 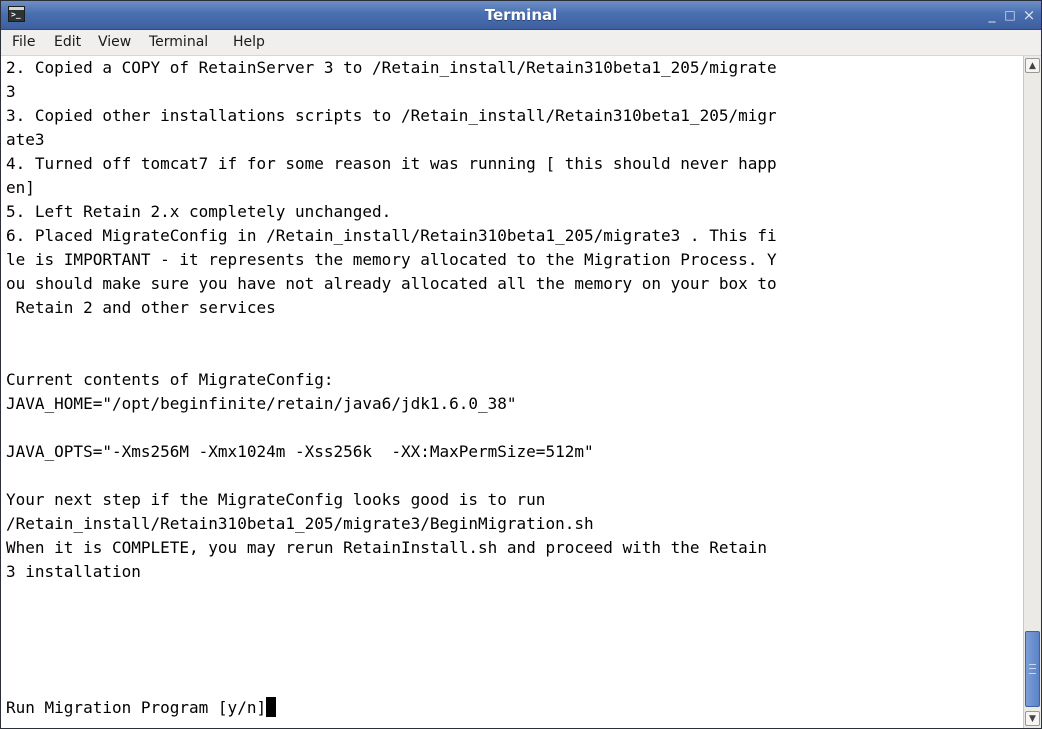 What do you see at coordinates (199, 211) in the screenshot?
I see `terminal-line: 5. Left Retain 2.x completely unchanged.` at bounding box center [199, 211].